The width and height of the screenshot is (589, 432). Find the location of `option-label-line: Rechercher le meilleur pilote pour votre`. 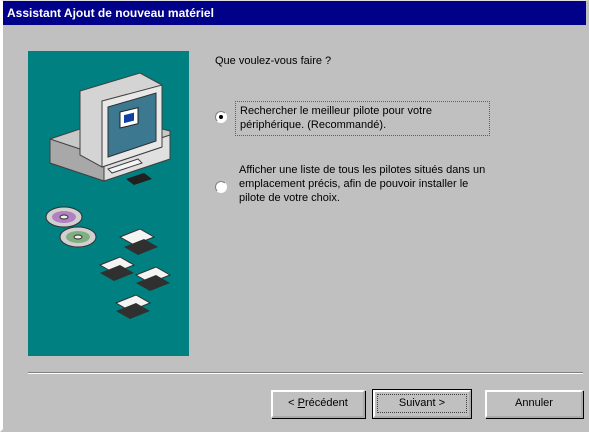

option-label-line: Rechercher le meilleur pilote pour votre is located at coordinates (336, 111).